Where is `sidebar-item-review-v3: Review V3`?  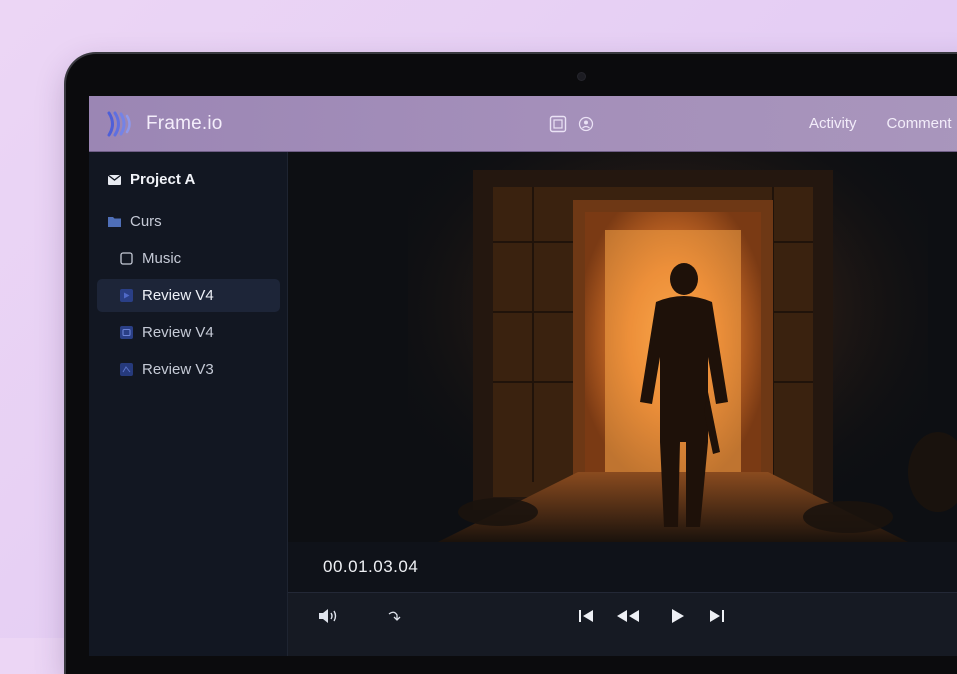
sidebar-item-review-v3: Review V3 is located at coordinates (188, 369).